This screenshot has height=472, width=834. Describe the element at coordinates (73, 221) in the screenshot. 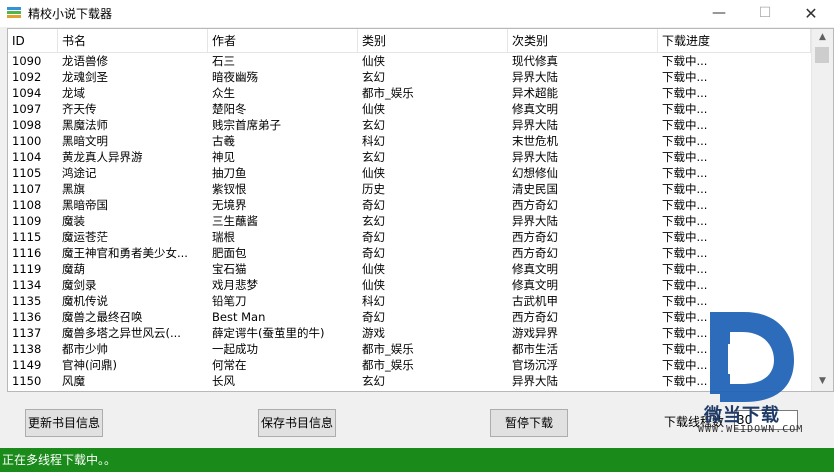

I see `row-title: 魔装` at that location.